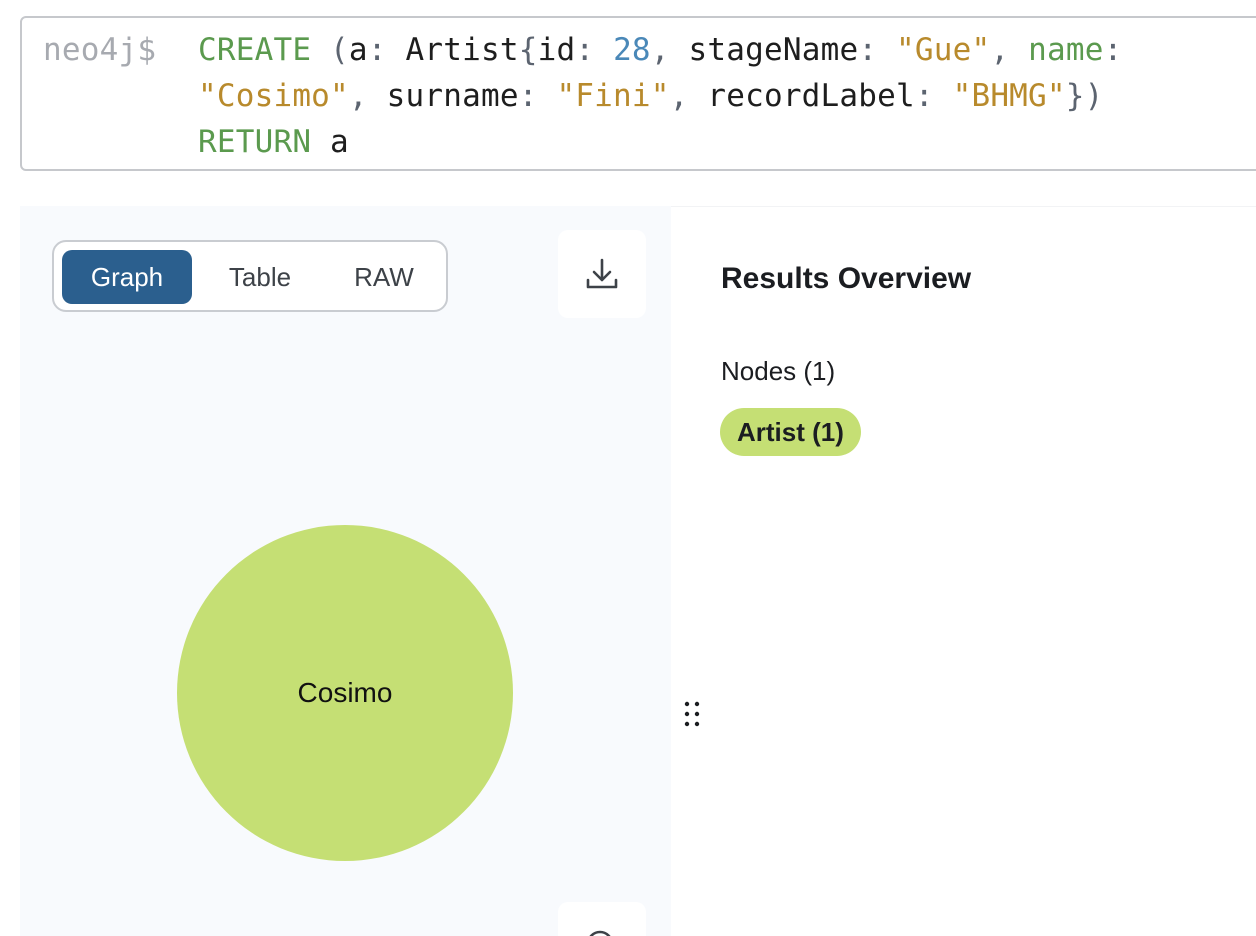 The width and height of the screenshot is (1256, 936). I want to click on download-icon, so click(602, 273).